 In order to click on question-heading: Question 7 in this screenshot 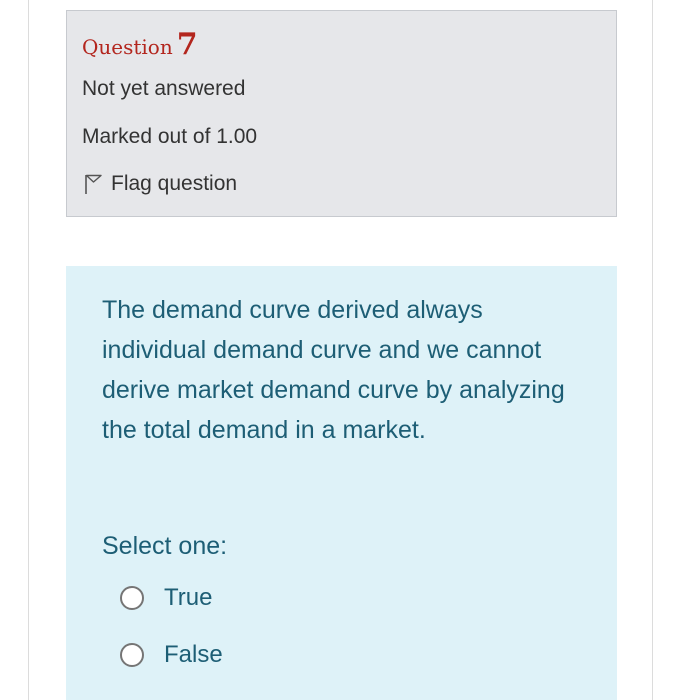, I will do `click(140, 44)`.